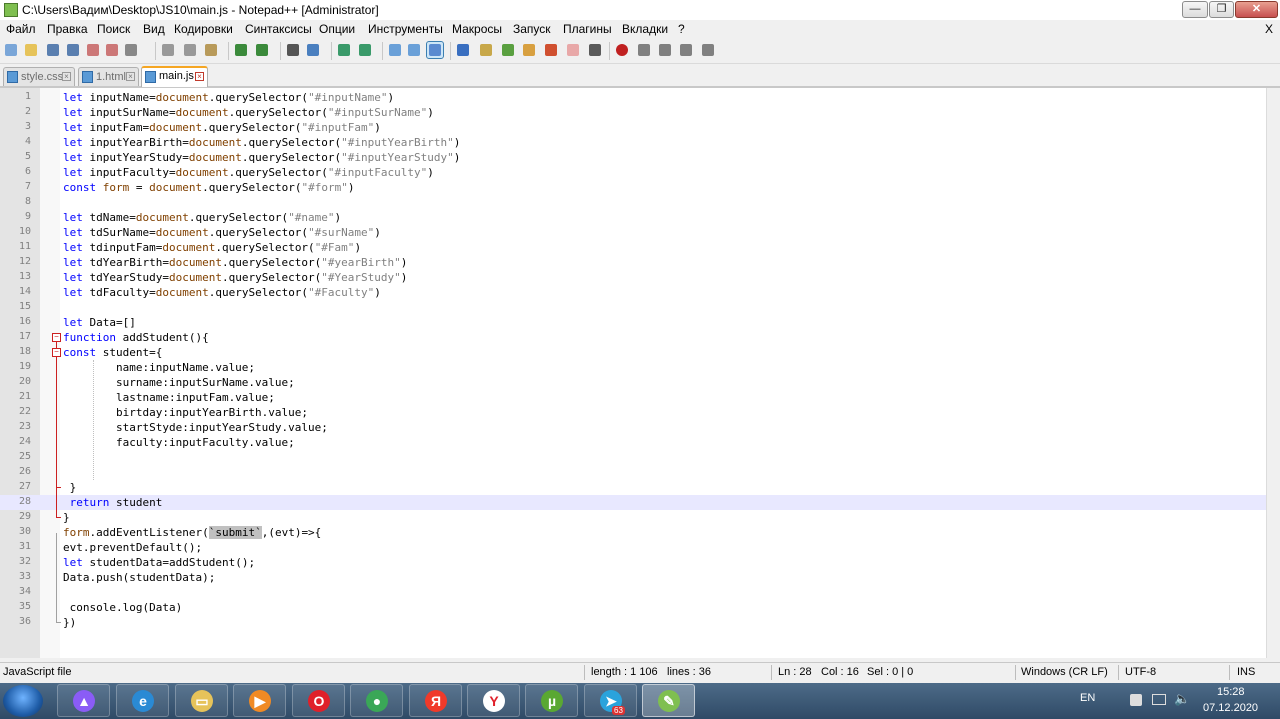  Describe the element at coordinates (633, 367) in the screenshot. I see `code-line: 19 name:inputName.value;` at that location.